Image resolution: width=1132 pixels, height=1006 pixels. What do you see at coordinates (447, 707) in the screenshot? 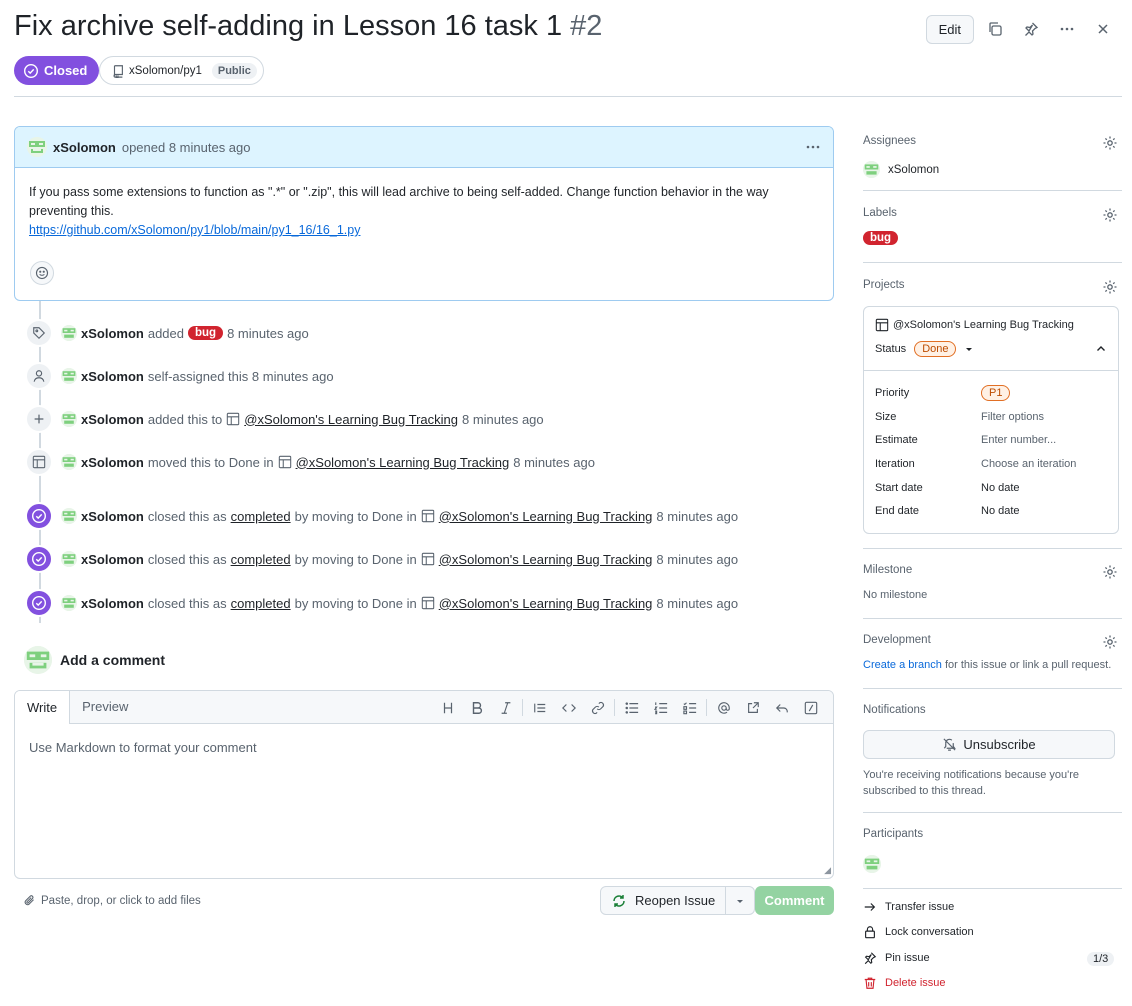
I see `heading-icon` at bounding box center [447, 707].